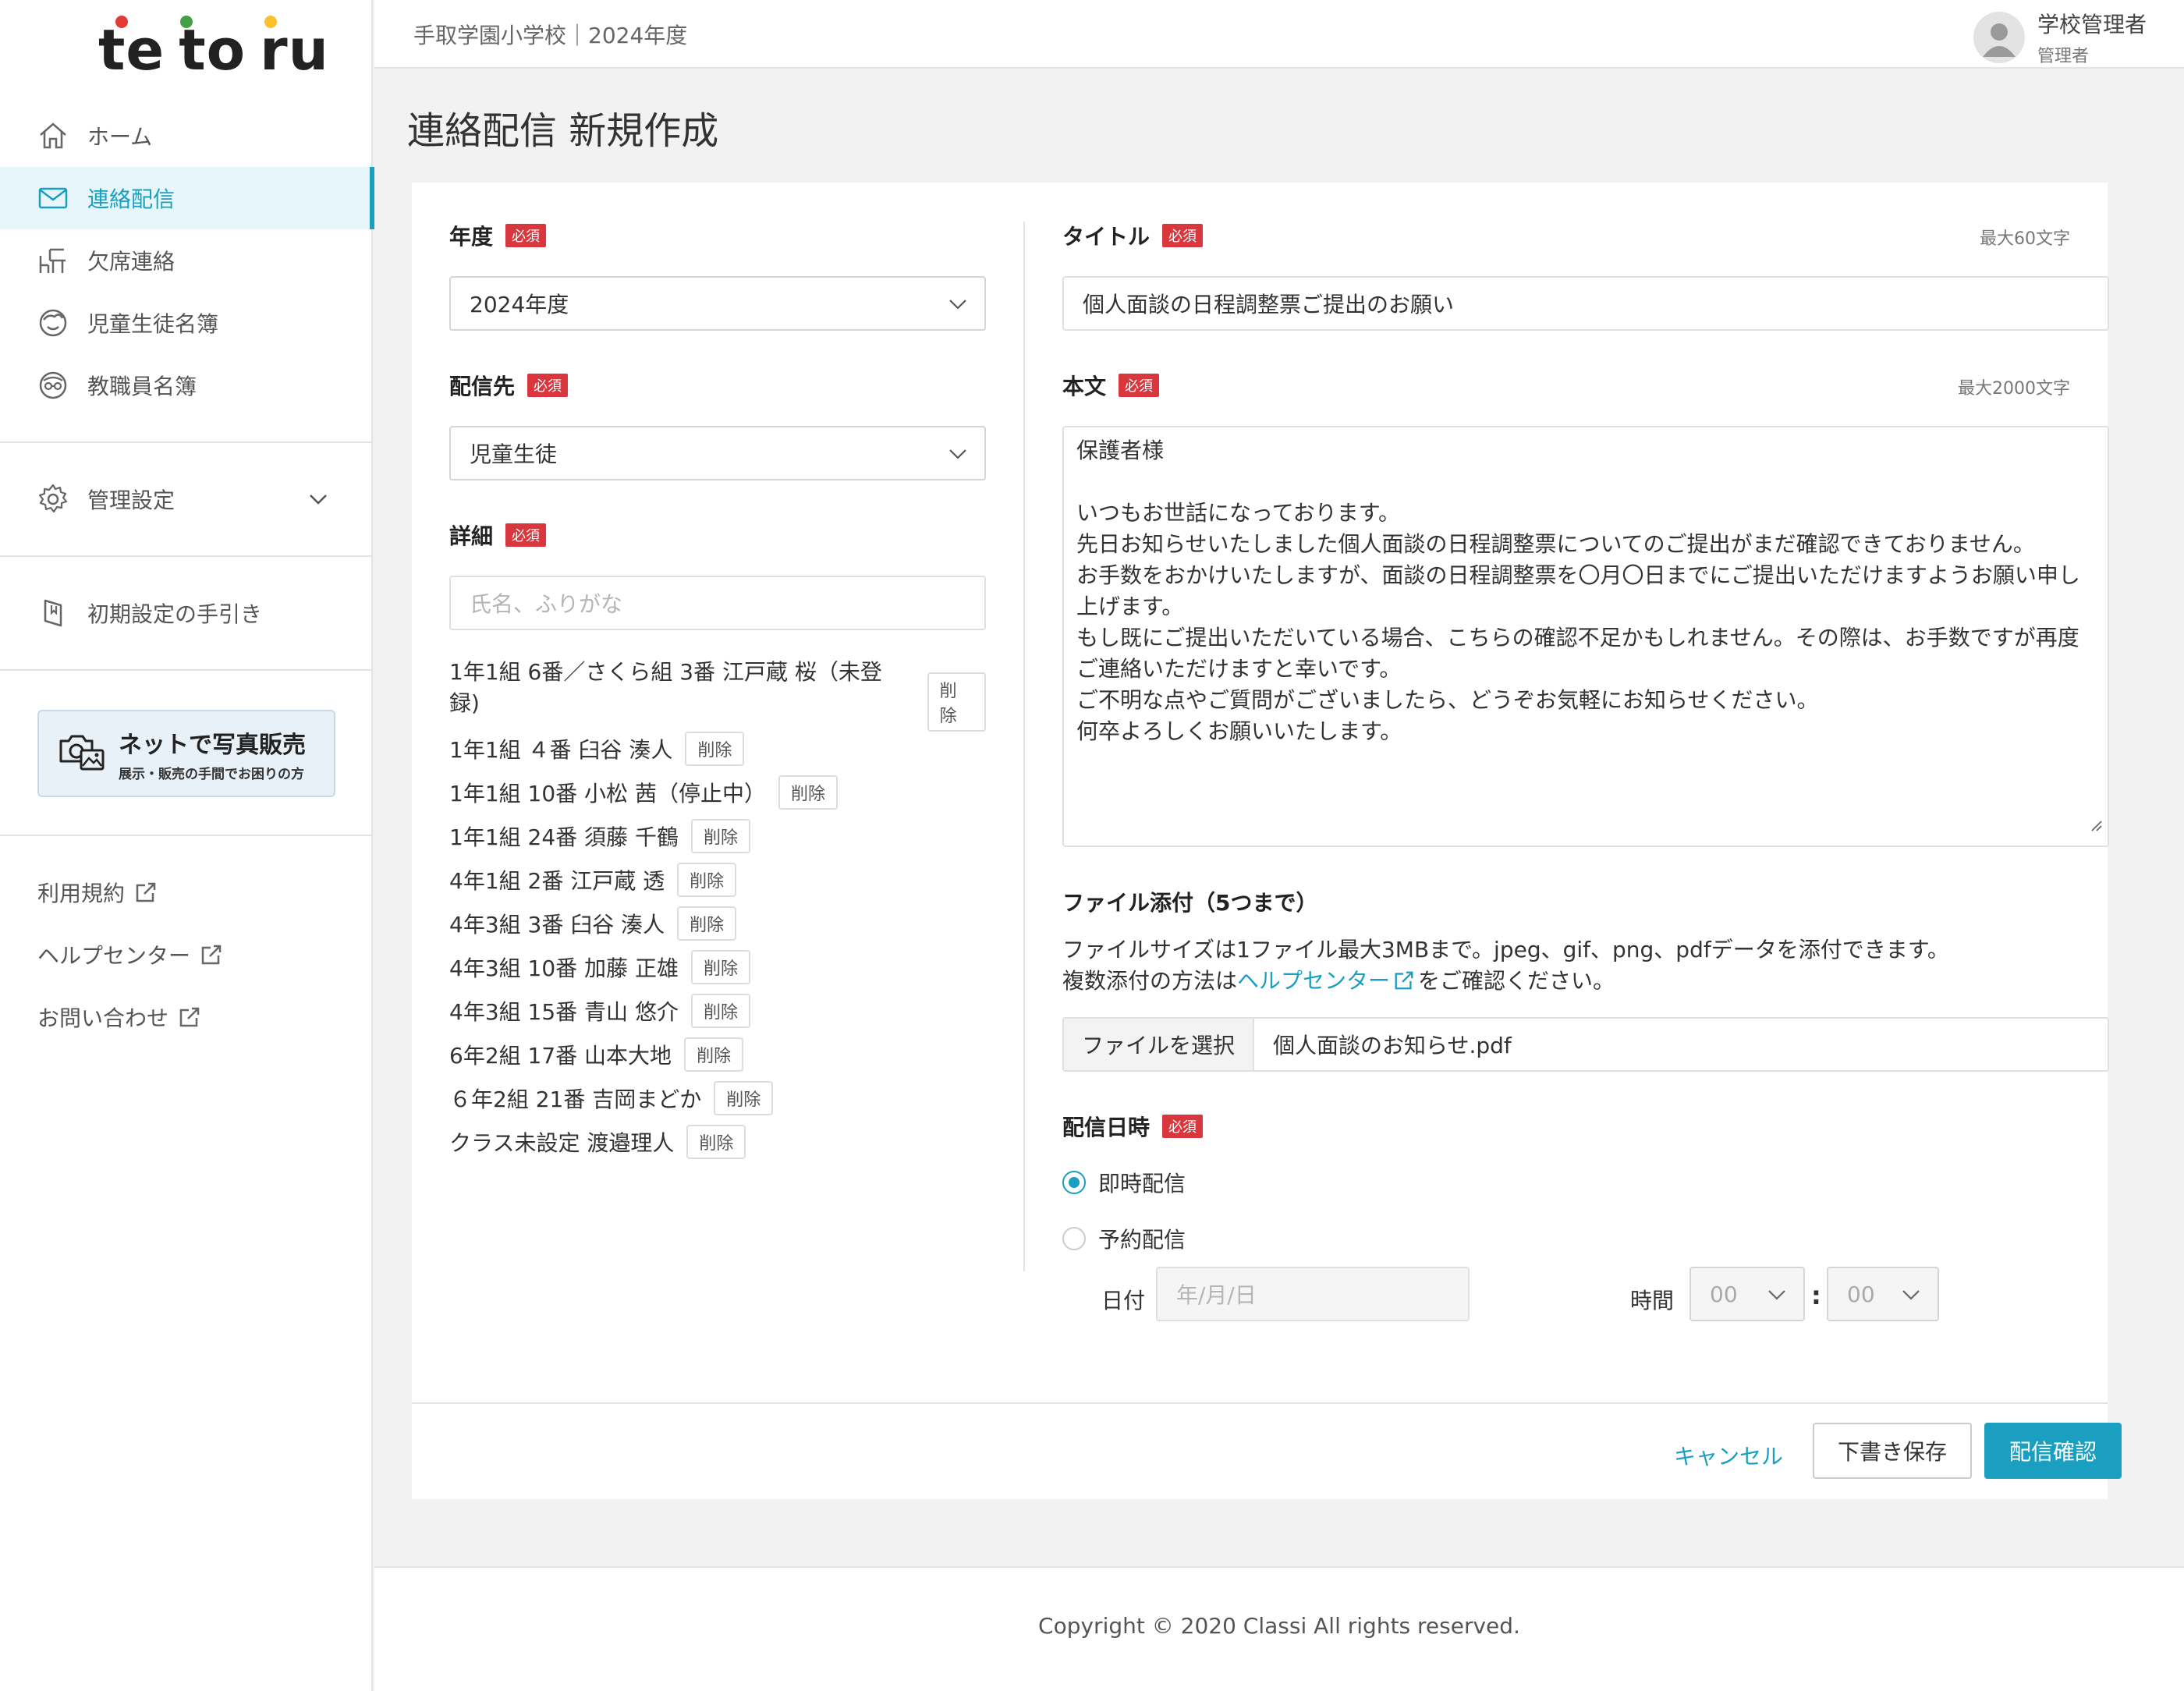 This screenshot has height=1691, width=2184. What do you see at coordinates (213, 745) in the screenshot?
I see `banner-title: ネットで写真販売` at bounding box center [213, 745].